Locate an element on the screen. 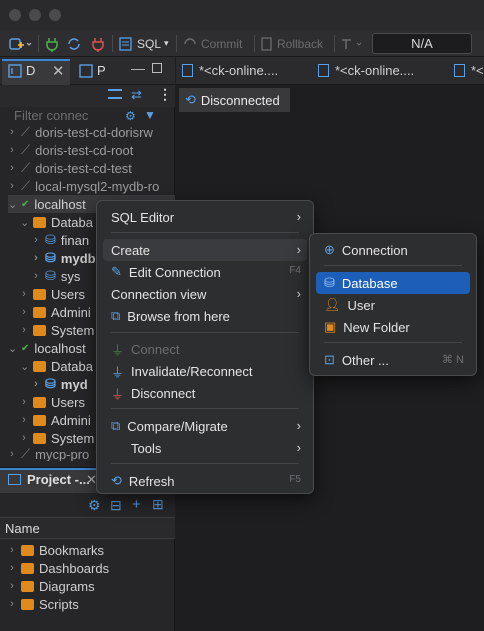  menu-item-connection: ⊕ Connection is located at coordinates (393, 250).